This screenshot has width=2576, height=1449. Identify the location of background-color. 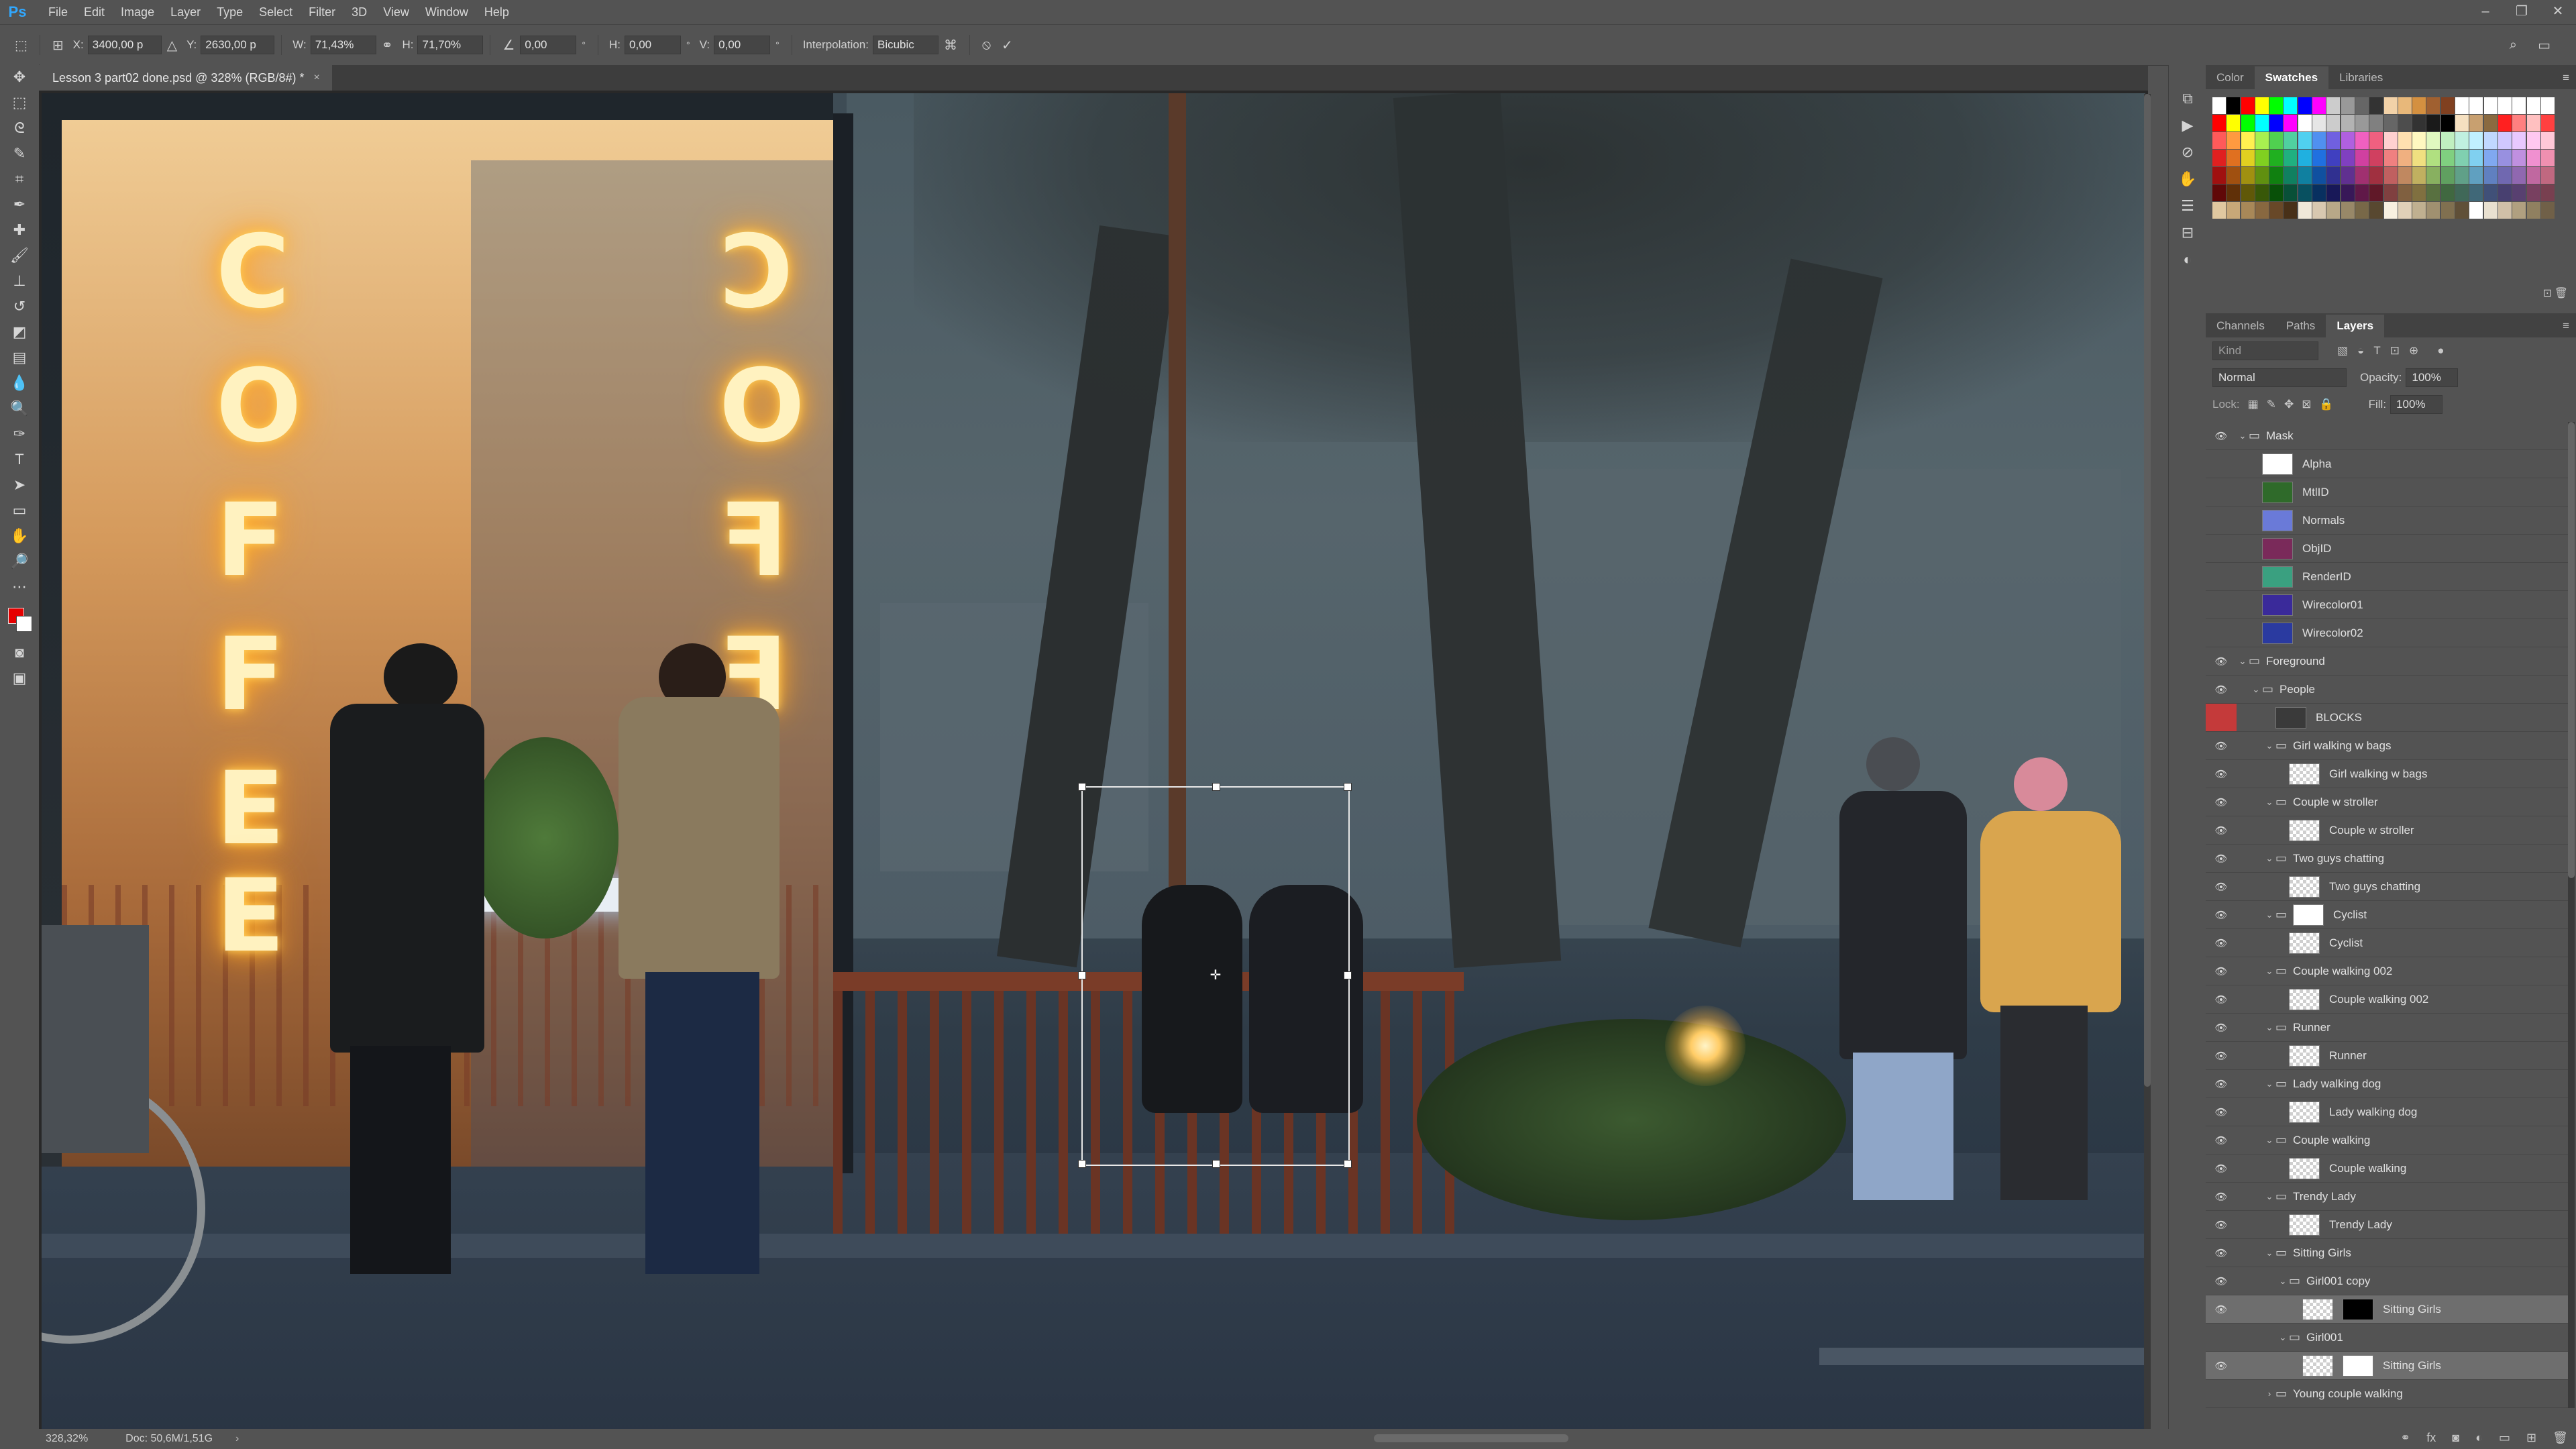
(24, 624).